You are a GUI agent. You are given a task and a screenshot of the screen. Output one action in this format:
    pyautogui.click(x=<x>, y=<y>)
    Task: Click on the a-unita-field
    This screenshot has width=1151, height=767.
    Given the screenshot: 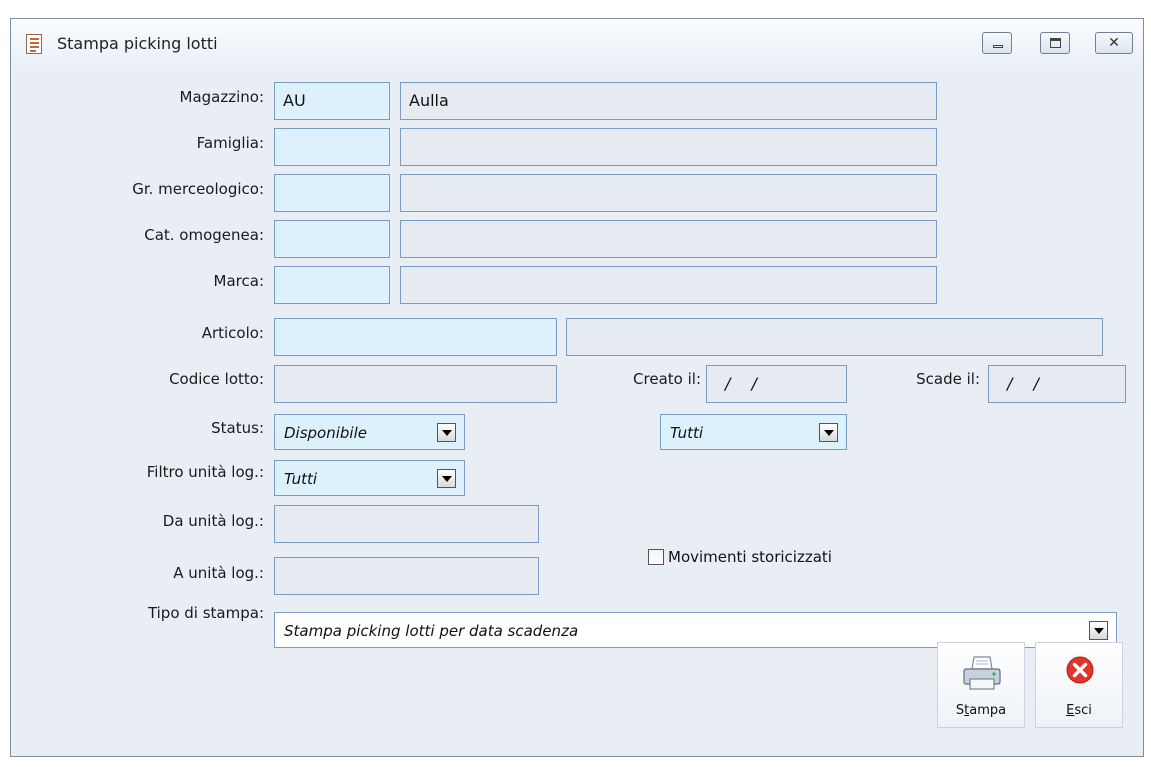 What is the action you would take?
    pyautogui.click(x=406, y=576)
    